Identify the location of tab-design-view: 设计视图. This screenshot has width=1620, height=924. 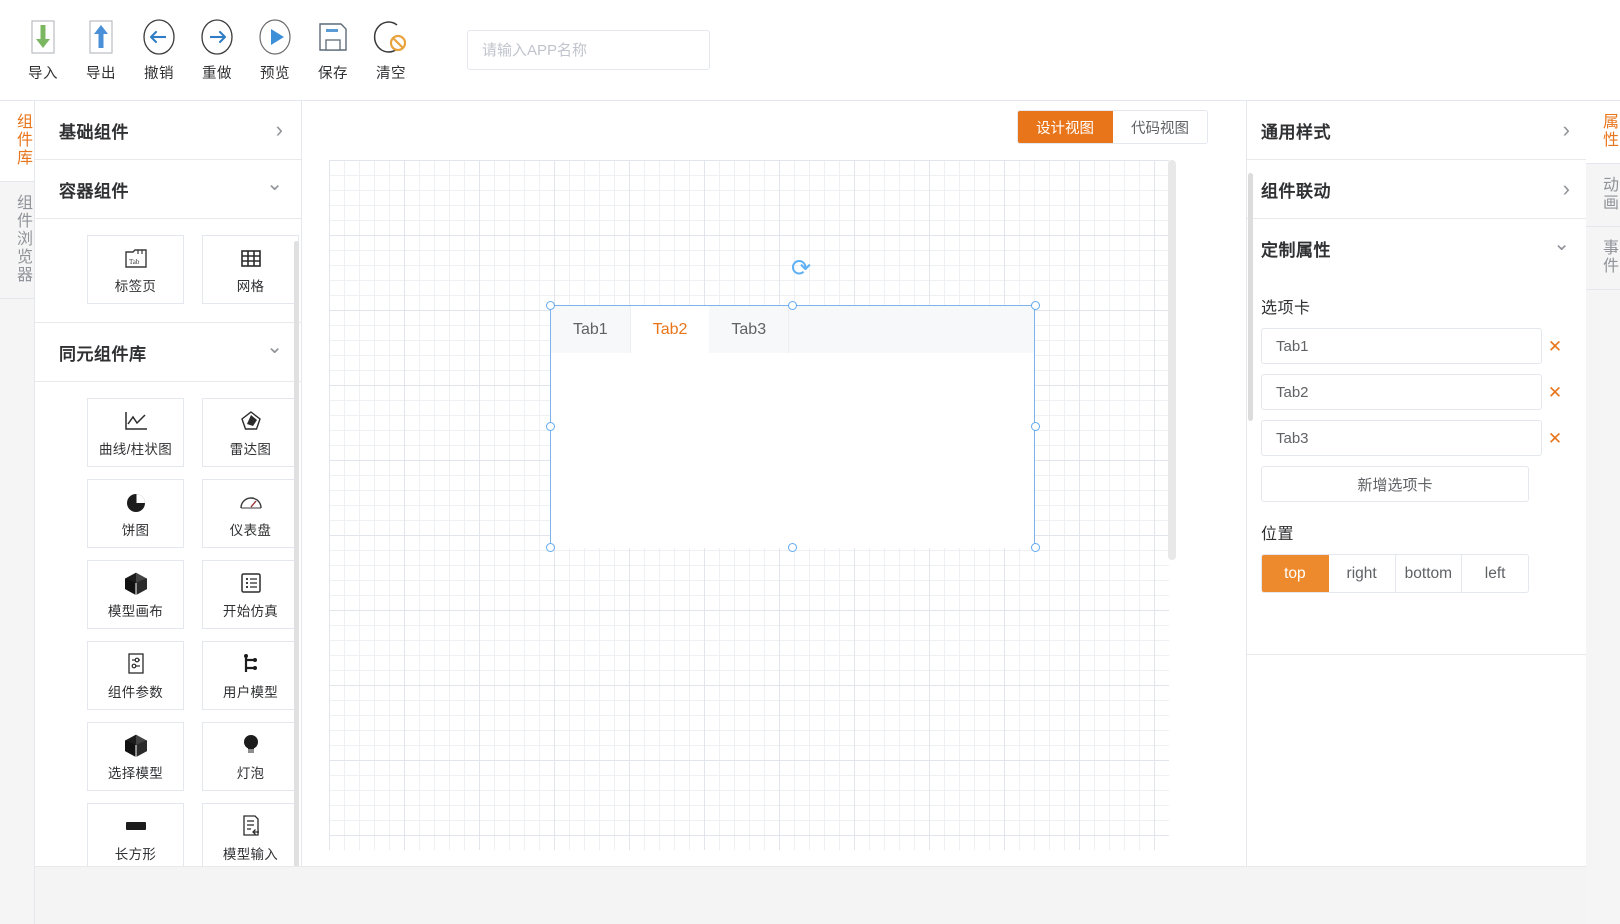
(1065, 127).